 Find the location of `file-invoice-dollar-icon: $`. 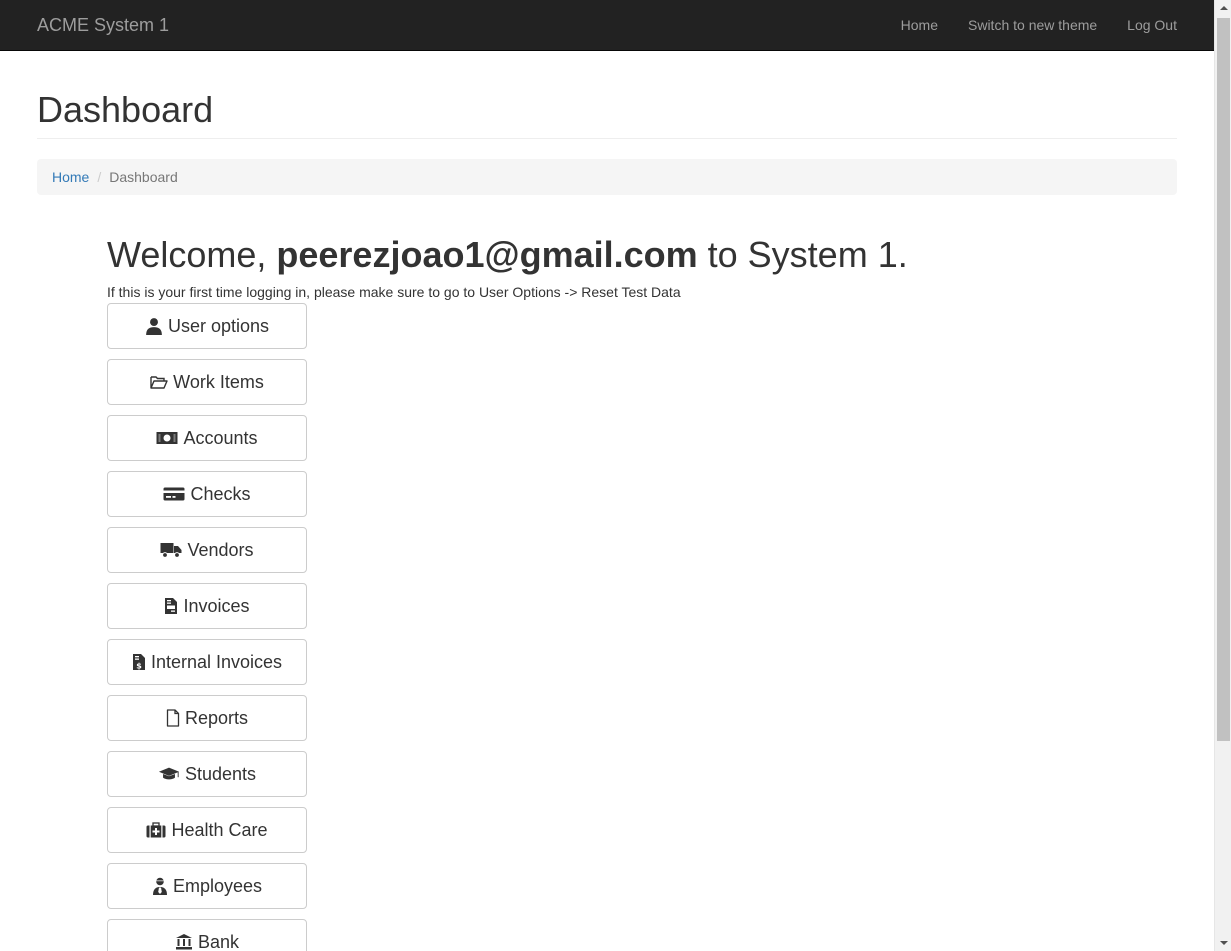

file-invoice-dollar-icon: $ is located at coordinates (138, 662).